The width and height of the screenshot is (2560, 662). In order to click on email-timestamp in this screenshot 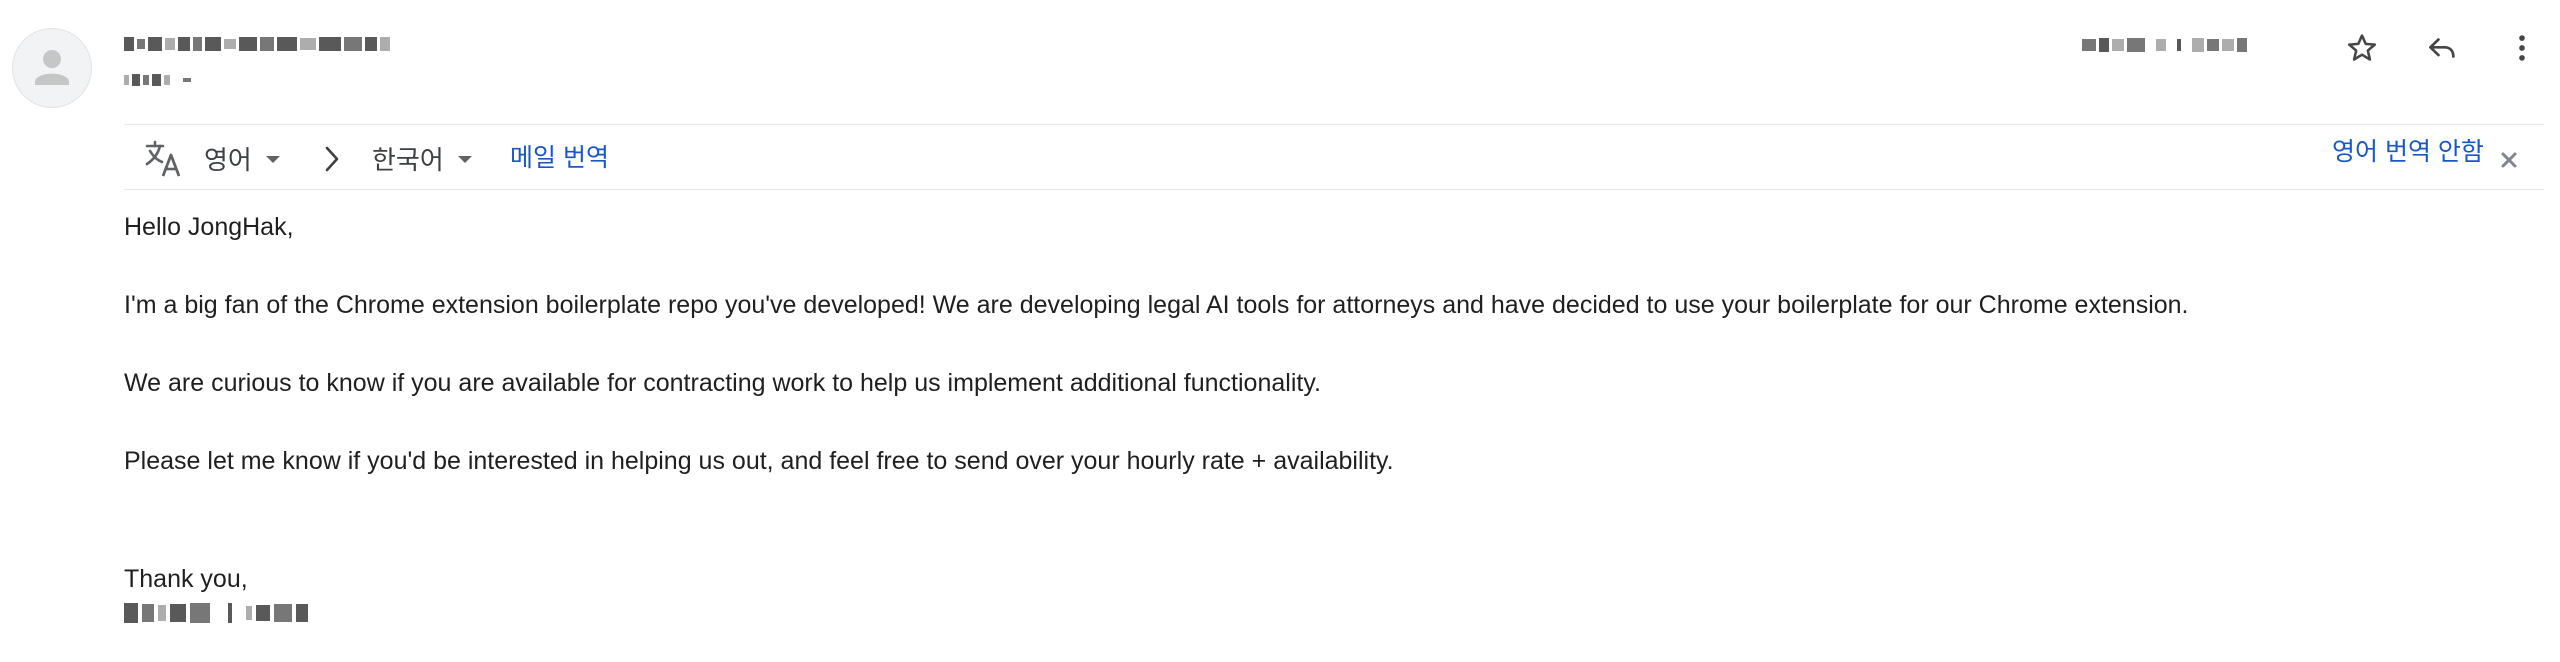, I will do `click(2164, 45)`.